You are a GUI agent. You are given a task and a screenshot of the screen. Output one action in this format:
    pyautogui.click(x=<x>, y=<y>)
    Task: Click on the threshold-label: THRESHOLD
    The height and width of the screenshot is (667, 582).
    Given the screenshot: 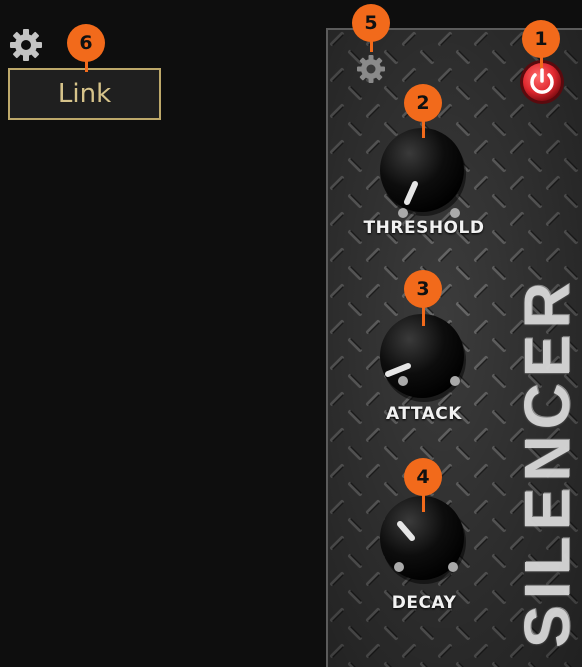 What is the action you would take?
    pyautogui.click(x=424, y=228)
    